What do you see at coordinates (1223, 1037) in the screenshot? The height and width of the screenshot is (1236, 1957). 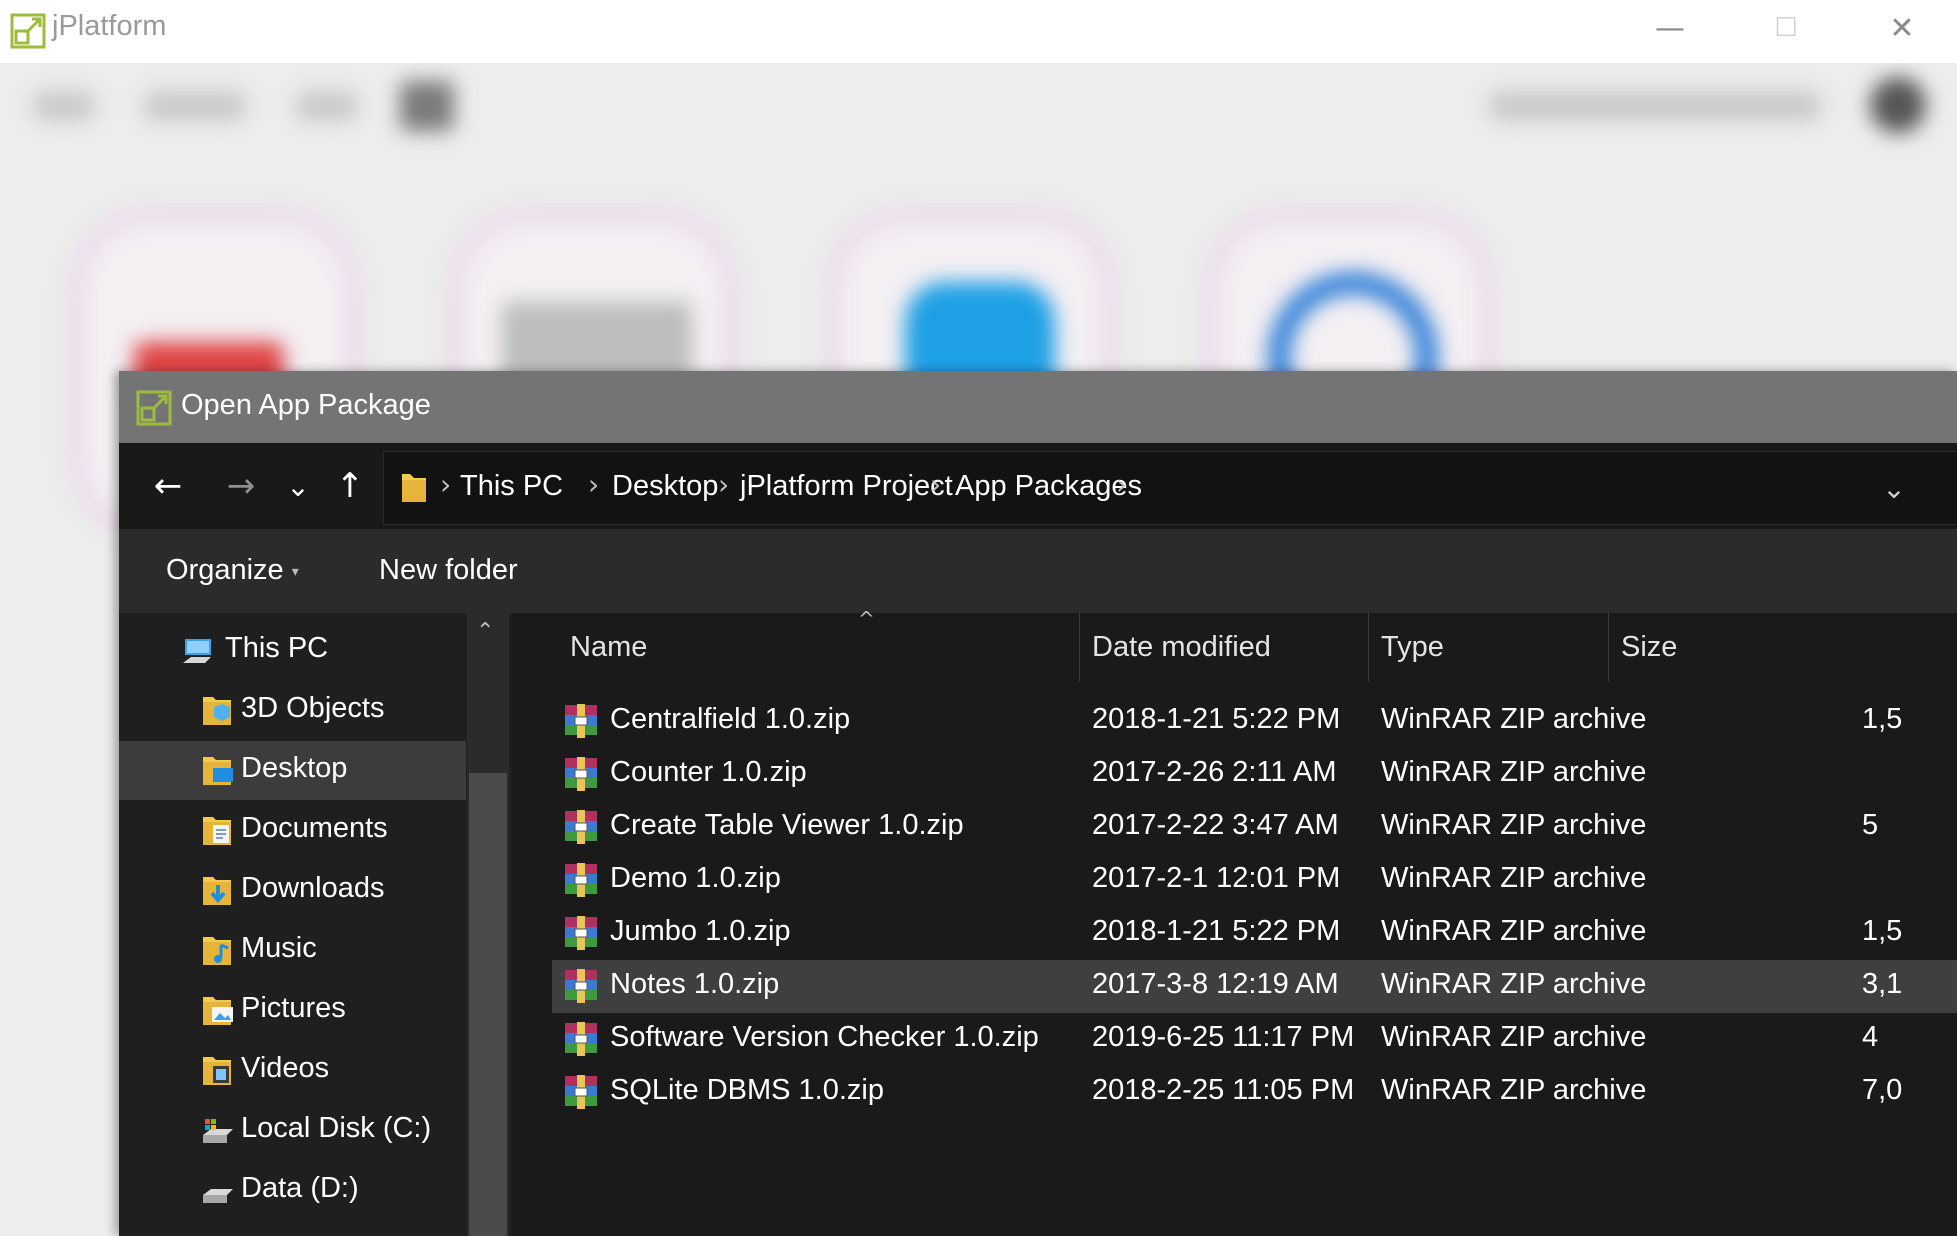 I see `file-date-modified: 2019-6-25 11:17 PM` at bounding box center [1223, 1037].